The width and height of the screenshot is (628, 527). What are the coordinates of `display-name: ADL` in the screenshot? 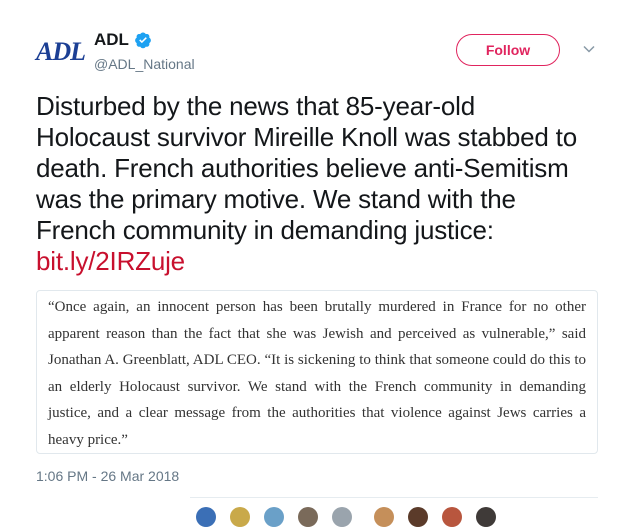 It's located at (111, 40).